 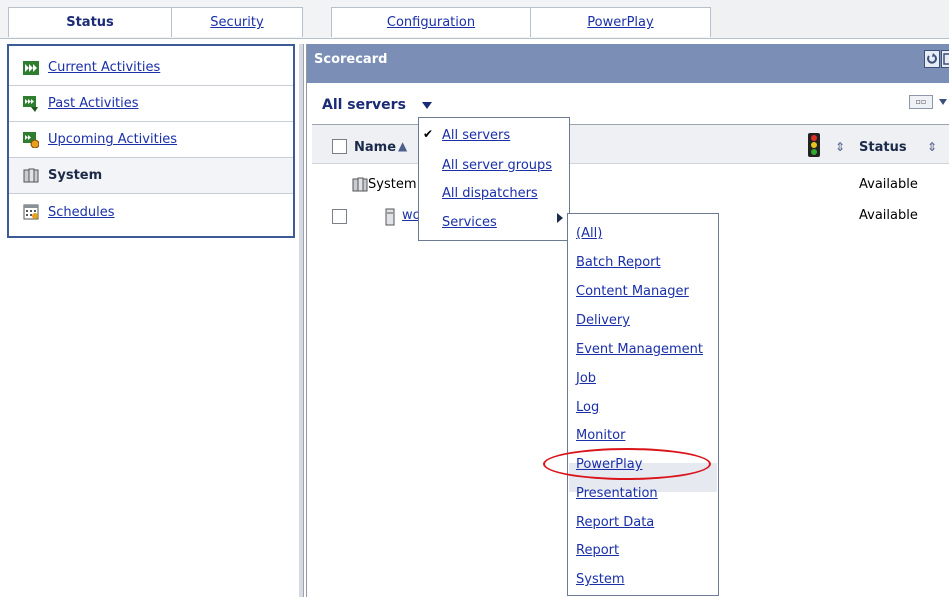 I want to click on current-activities-icon, so click(x=31, y=67).